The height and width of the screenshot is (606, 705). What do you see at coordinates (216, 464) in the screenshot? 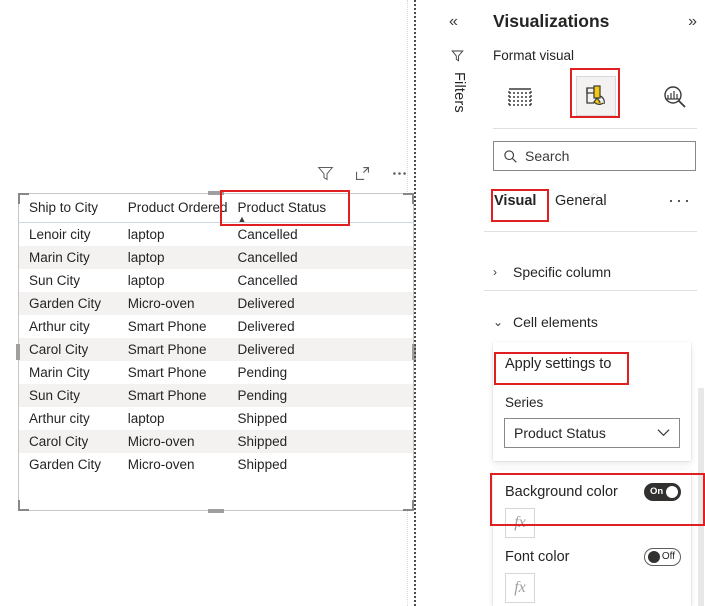
I see `table-row: Garden City Micro-oven Shipped` at bounding box center [216, 464].